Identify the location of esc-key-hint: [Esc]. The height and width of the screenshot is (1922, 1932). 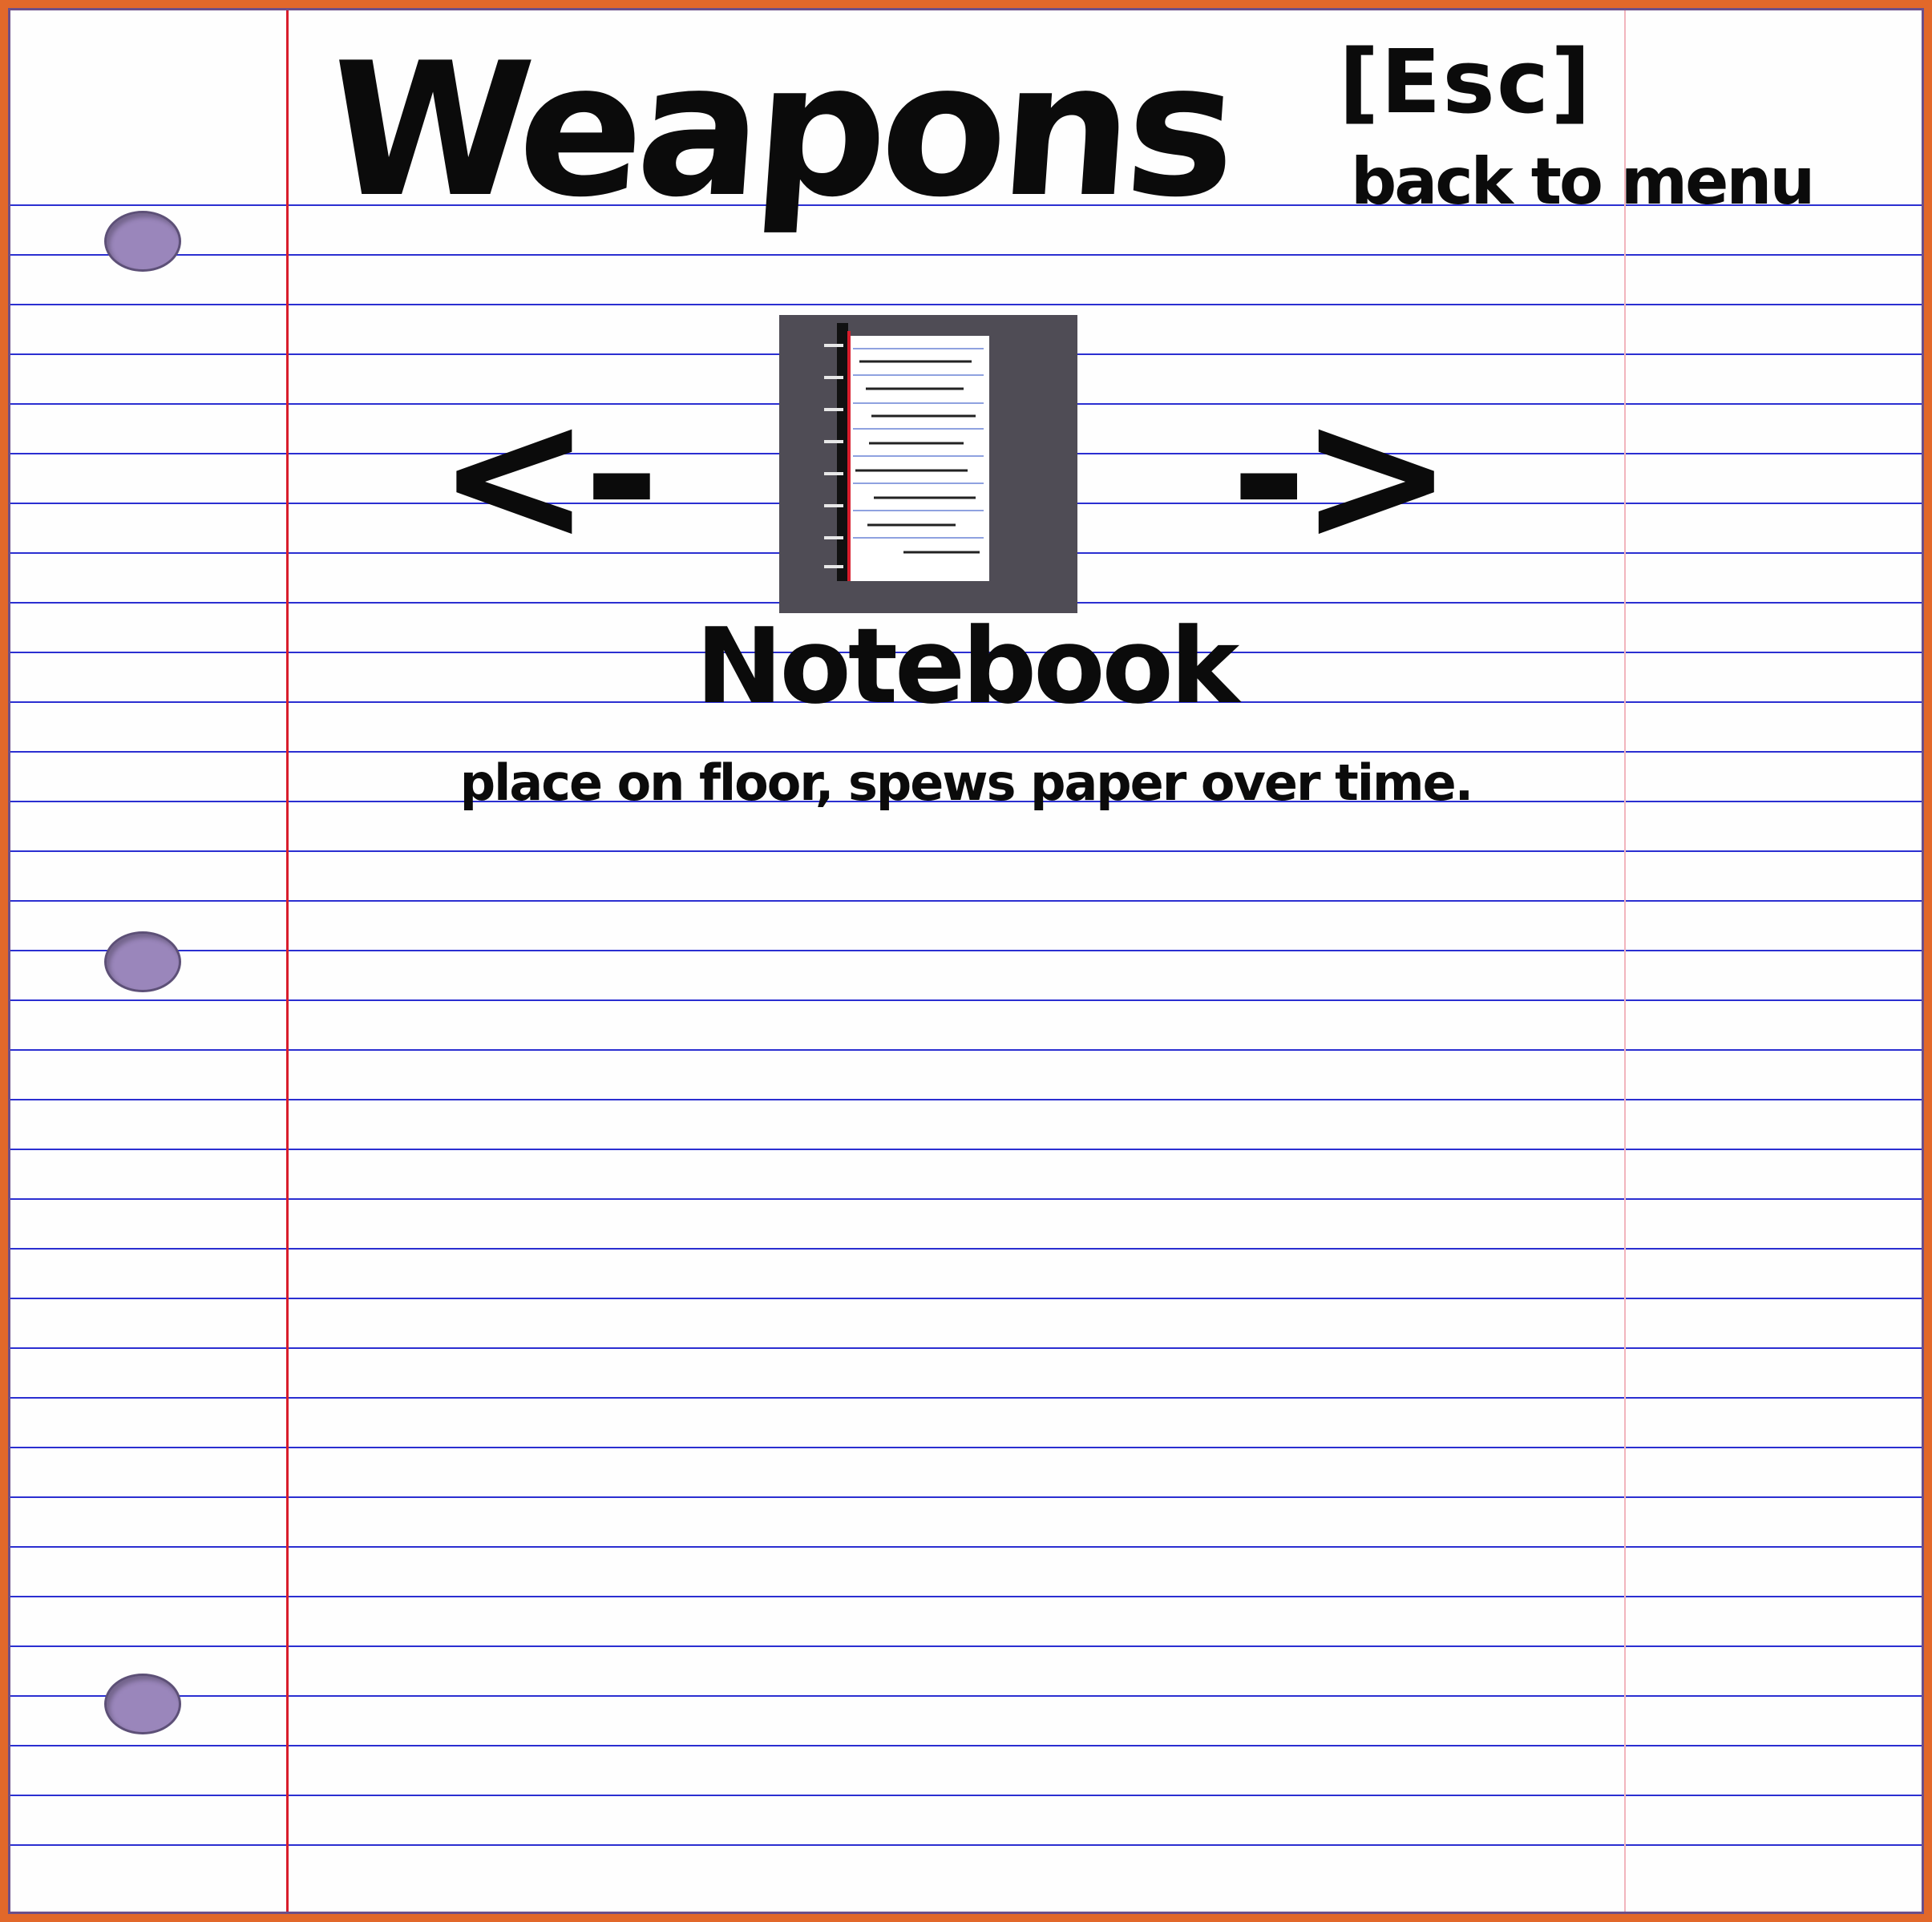
(1465, 81).